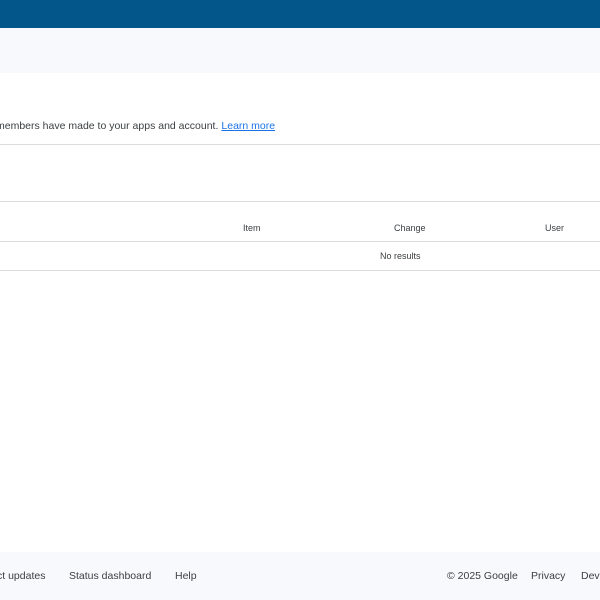  Describe the element at coordinates (300, 270) in the screenshot. I see `table-bottom-divider` at that location.